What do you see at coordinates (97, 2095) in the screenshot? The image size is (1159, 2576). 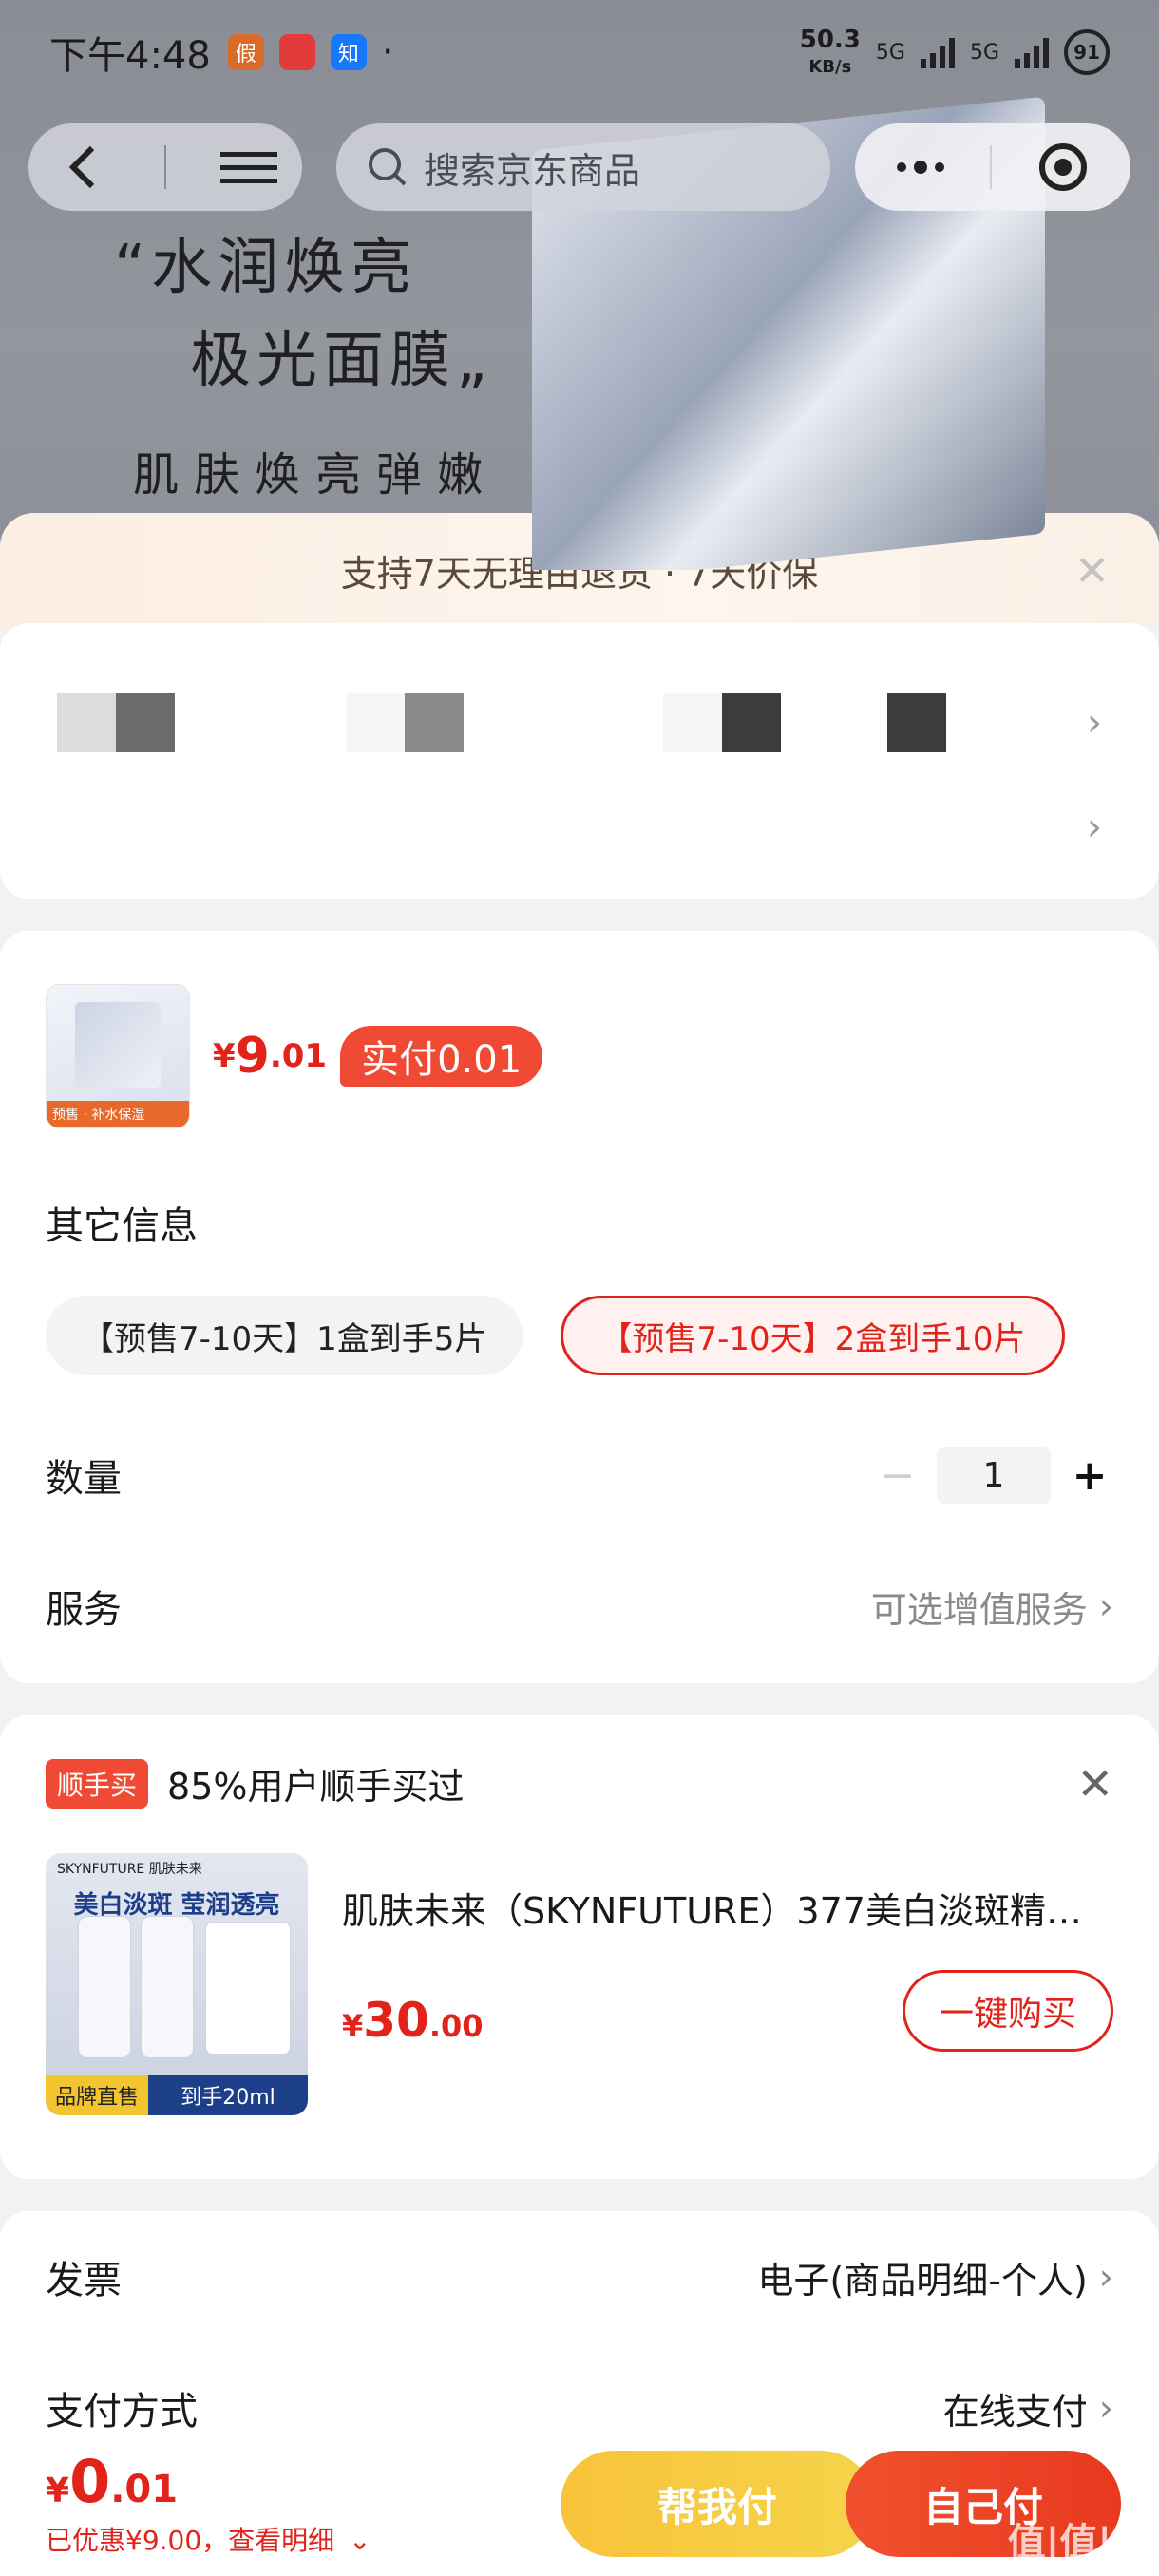 I see `reco-img-left: 品牌直售` at bounding box center [97, 2095].